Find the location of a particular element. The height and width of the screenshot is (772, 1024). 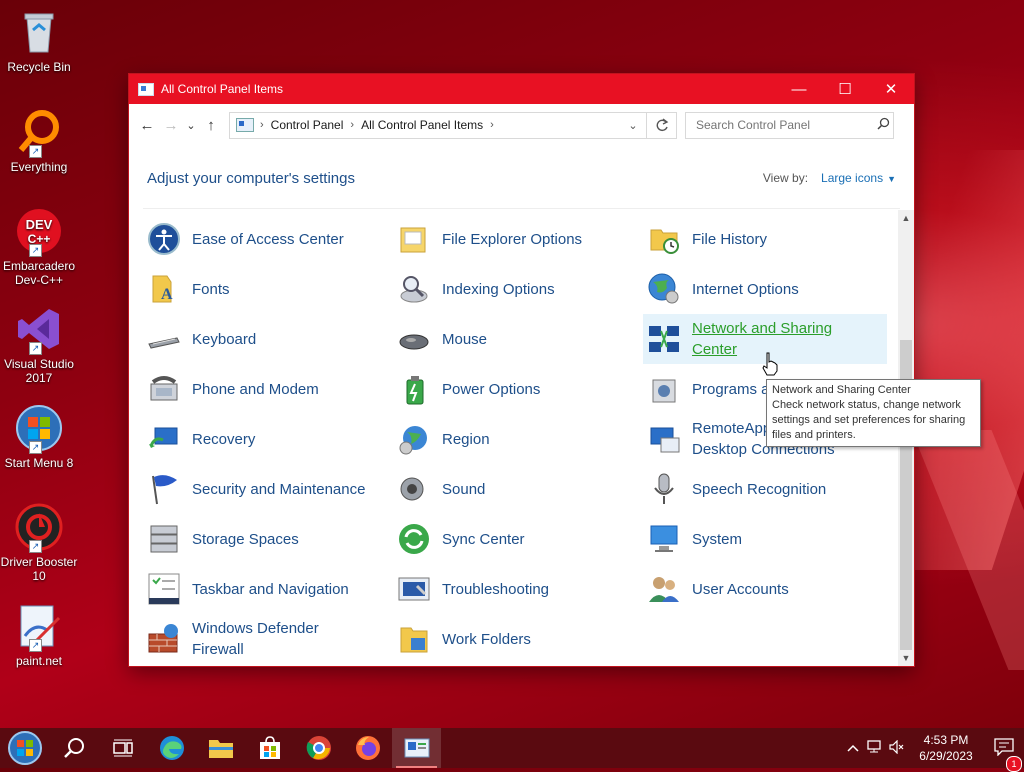

cp-item-troubleshooting: Troubleshooting is located at coordinates (518, 589).